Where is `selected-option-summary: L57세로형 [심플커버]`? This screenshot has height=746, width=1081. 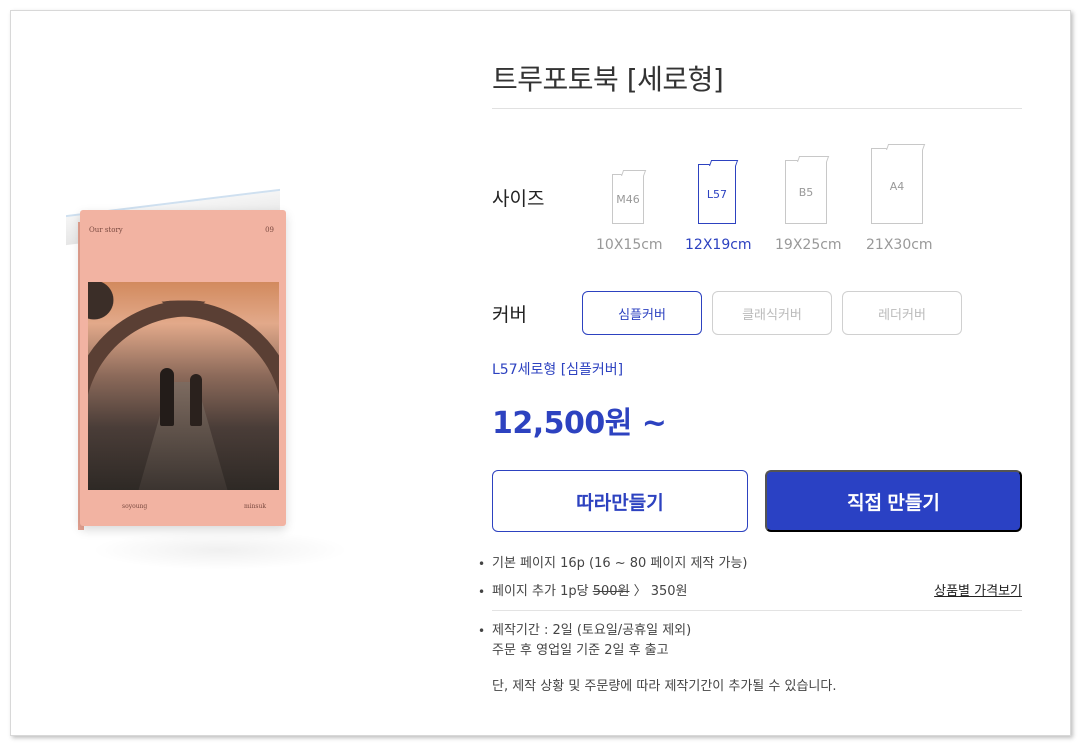
selected-option-summary: L57세로형 [심플커버] is located at coordinates (558, 370).